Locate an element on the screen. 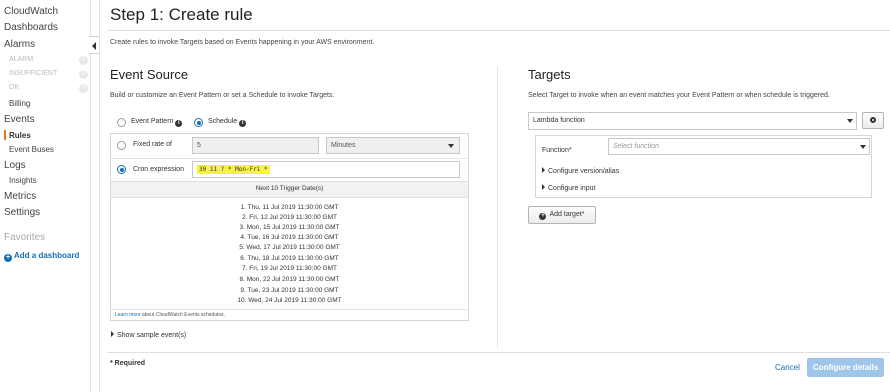 The height and width of the screenshot is (392, 890). nav-dashboards: Dashboards is located at coordinates (31, 27).